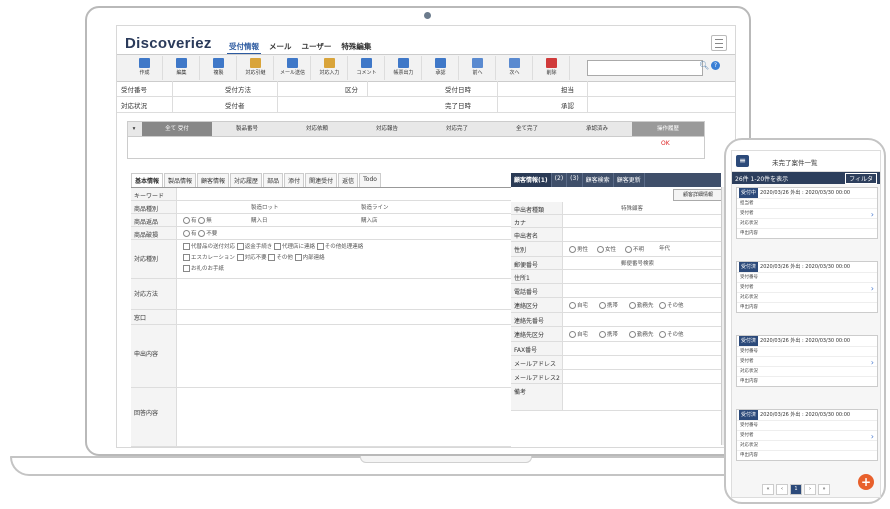 This screenshot has height=509, width=890. What do you see at coordinates (515, 68) in the screenshot?
I see `toolbar-button: 次へ` at bounding box center [515, 68].